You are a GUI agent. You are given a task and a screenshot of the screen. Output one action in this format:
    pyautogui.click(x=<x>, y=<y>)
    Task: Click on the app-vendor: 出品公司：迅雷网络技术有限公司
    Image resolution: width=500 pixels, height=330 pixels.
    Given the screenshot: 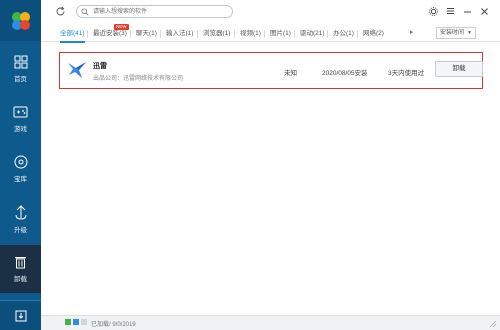 What is the action you would take?
    pyautogui.click(x=138, y=79)
    